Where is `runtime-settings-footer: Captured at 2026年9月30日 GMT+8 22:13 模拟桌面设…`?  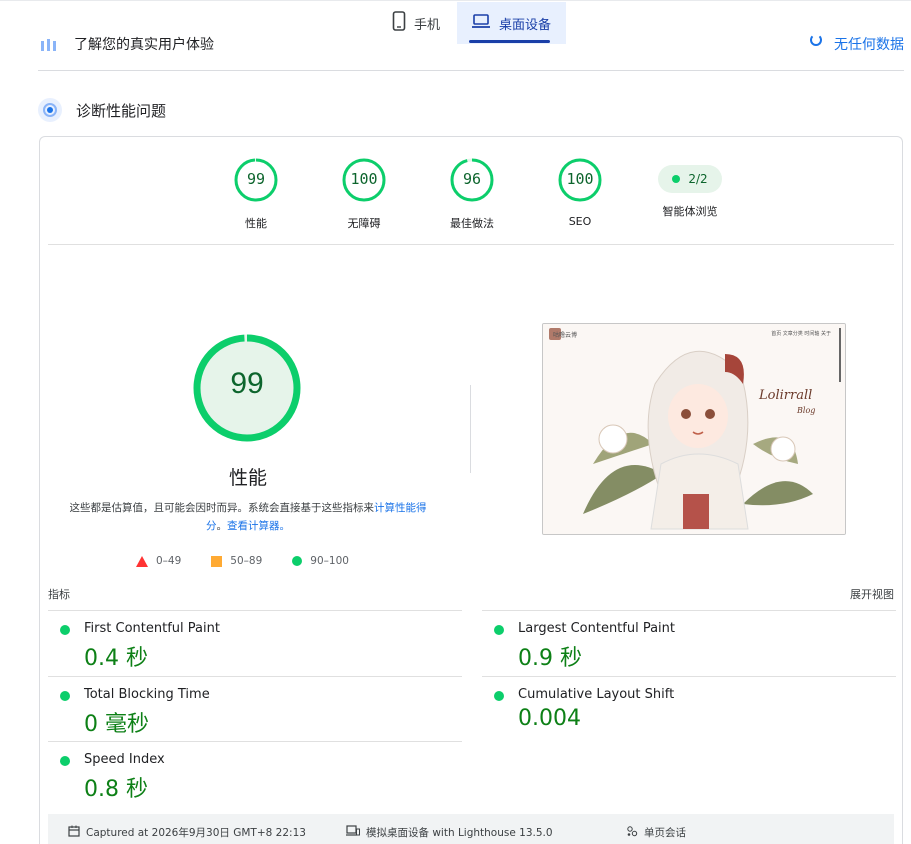 runtime-settings-footer: Captured at 2026年9月30日 GMT+8 22:13 模拟桌面设… is located at coordinates (471, 829).